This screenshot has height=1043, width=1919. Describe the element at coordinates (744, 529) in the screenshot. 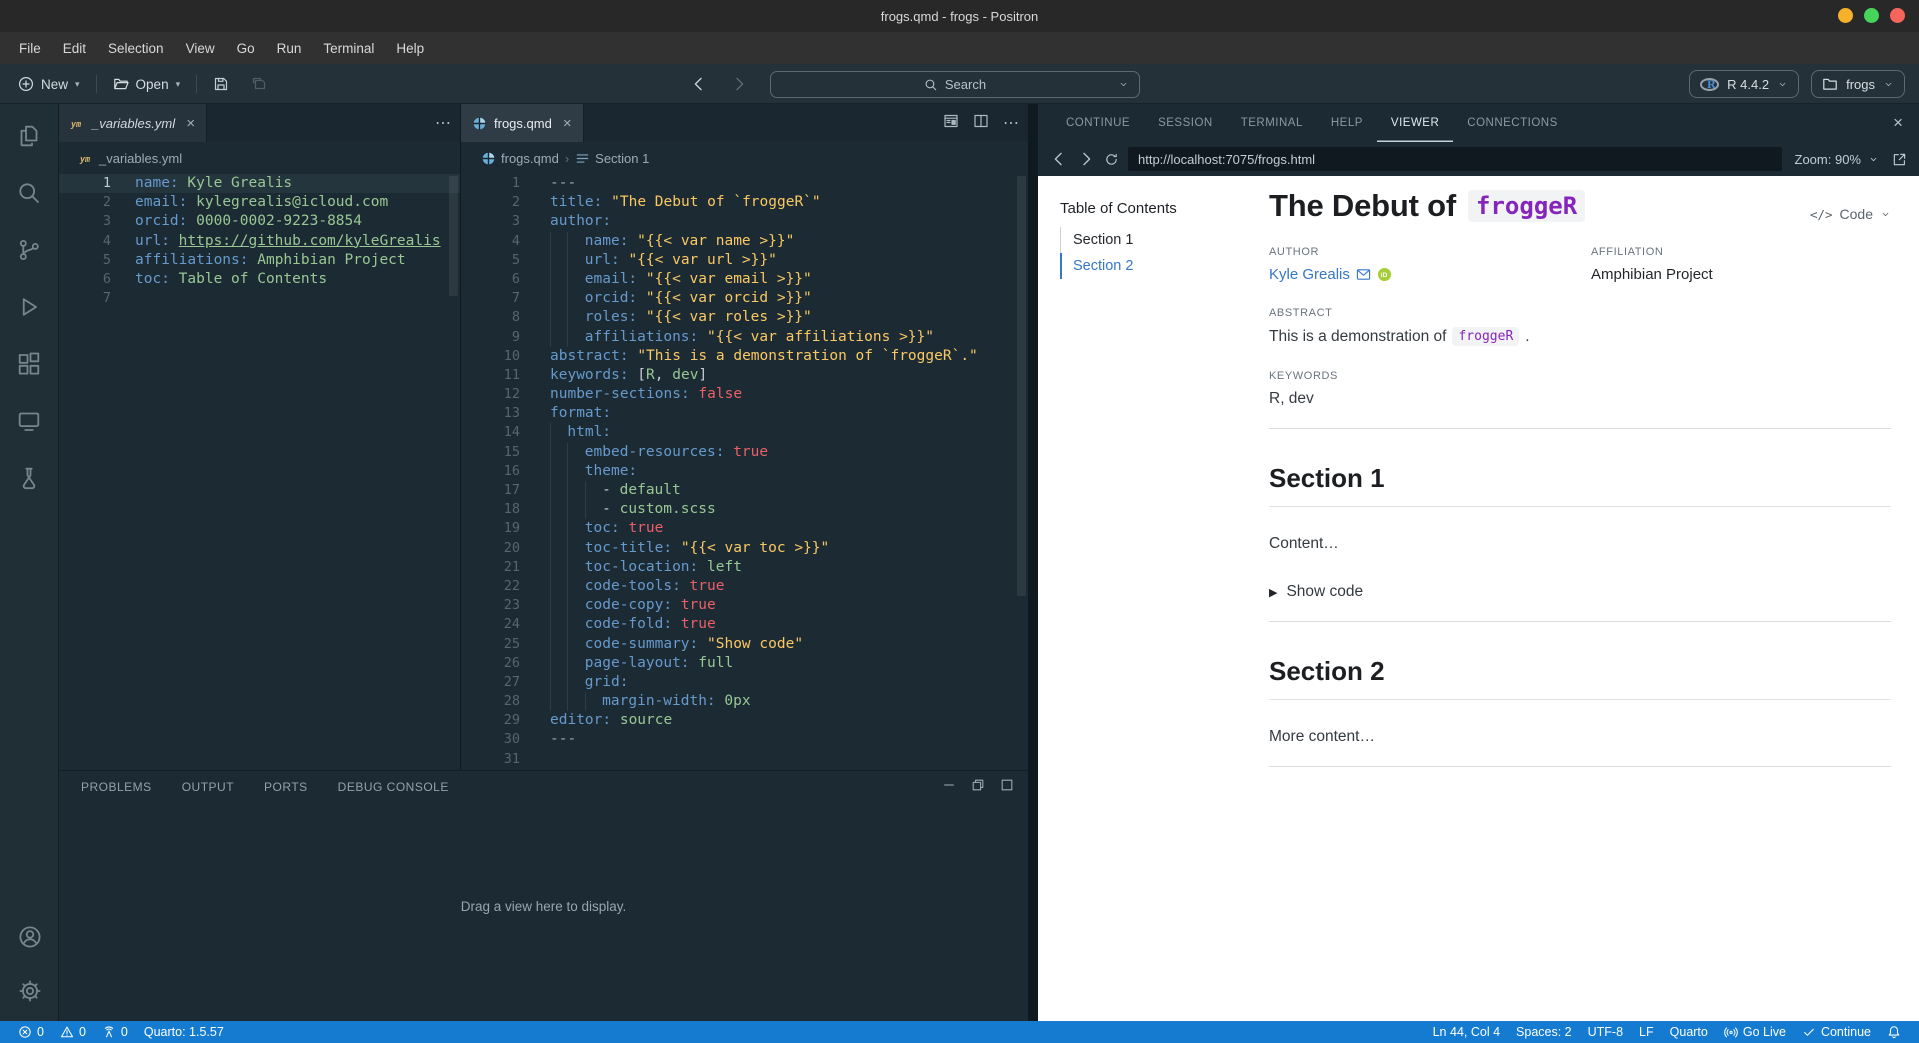

I see `code-line: 19 toc: true` at that location.